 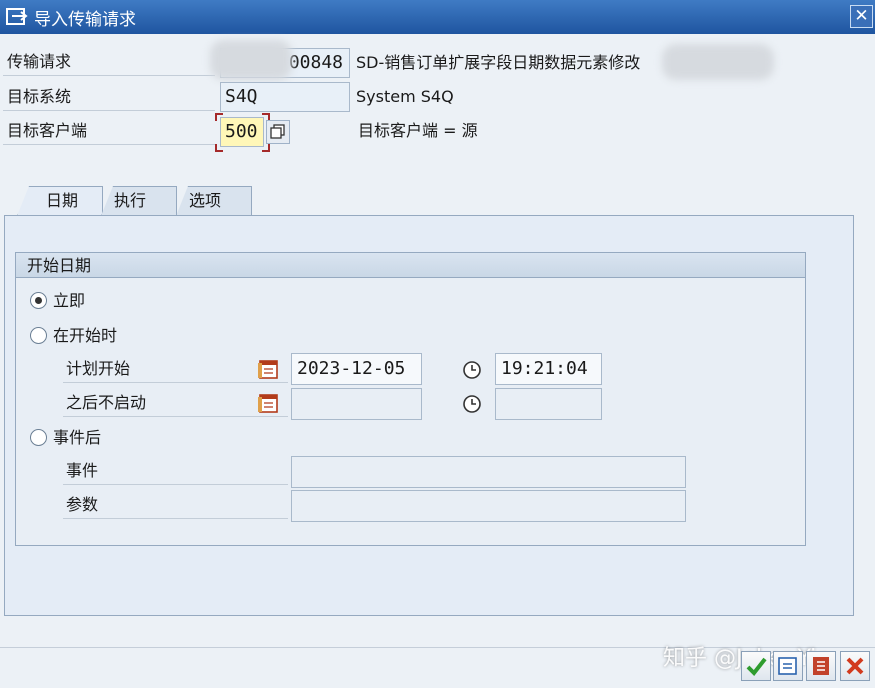 I want to click on radio-after-event, so click(x=38, y=437).